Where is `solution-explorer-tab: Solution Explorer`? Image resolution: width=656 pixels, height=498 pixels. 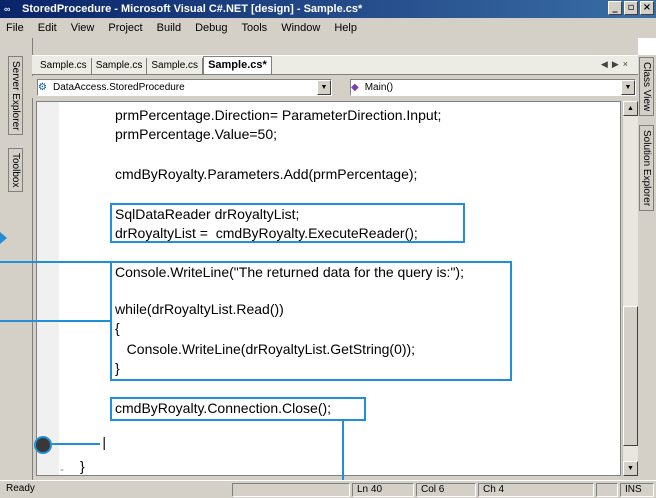
solution-explorer-tab: Solution Explorer is located at coordinates (646, 168).